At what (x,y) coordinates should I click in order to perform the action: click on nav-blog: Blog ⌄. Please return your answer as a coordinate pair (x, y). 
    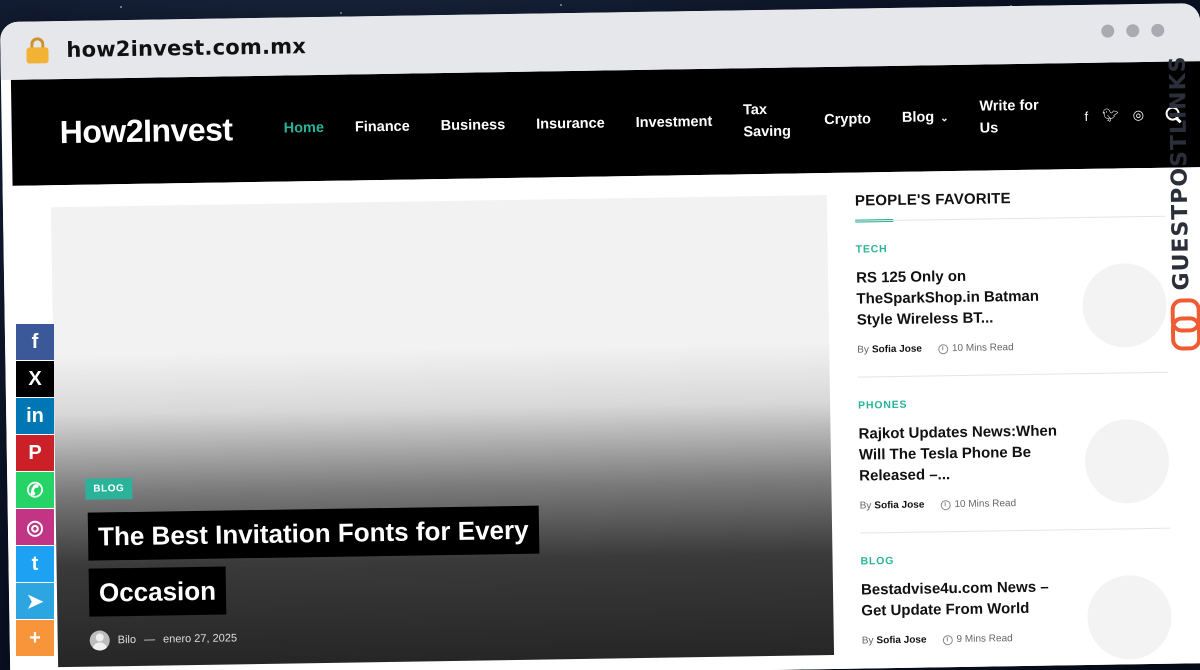
    Looking at the image, I should click on (925, 118).